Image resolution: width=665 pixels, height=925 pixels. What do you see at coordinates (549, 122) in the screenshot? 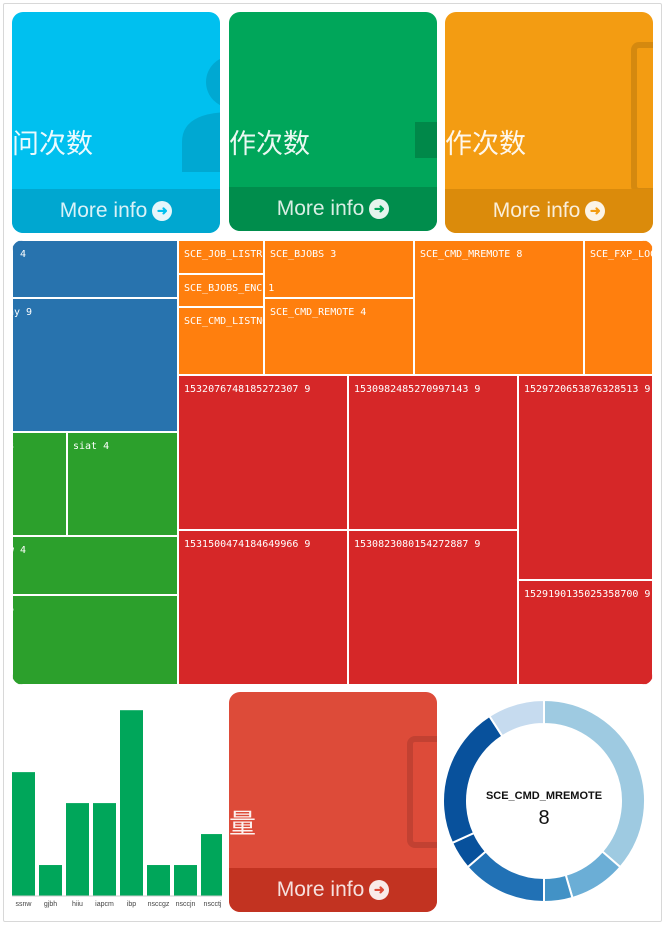
I see `info-box-3: 作次数 More info ➜` at bounding box center [549, 122].